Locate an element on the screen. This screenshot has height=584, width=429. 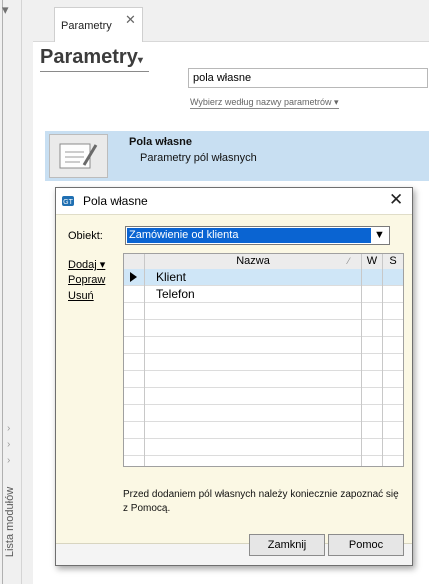
column-resize-icon: ⁄ is located at coordinates (349, 261).